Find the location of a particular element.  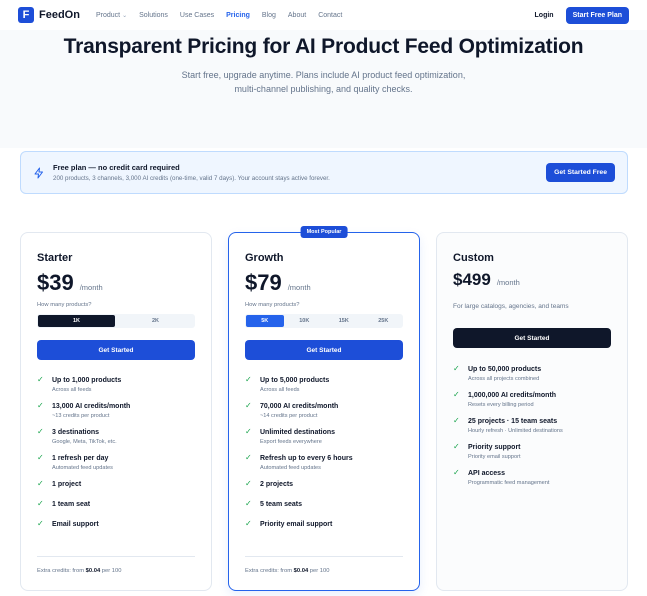

feature-title: Refresh up to every 6 hours is located at coordinates (306, 458).